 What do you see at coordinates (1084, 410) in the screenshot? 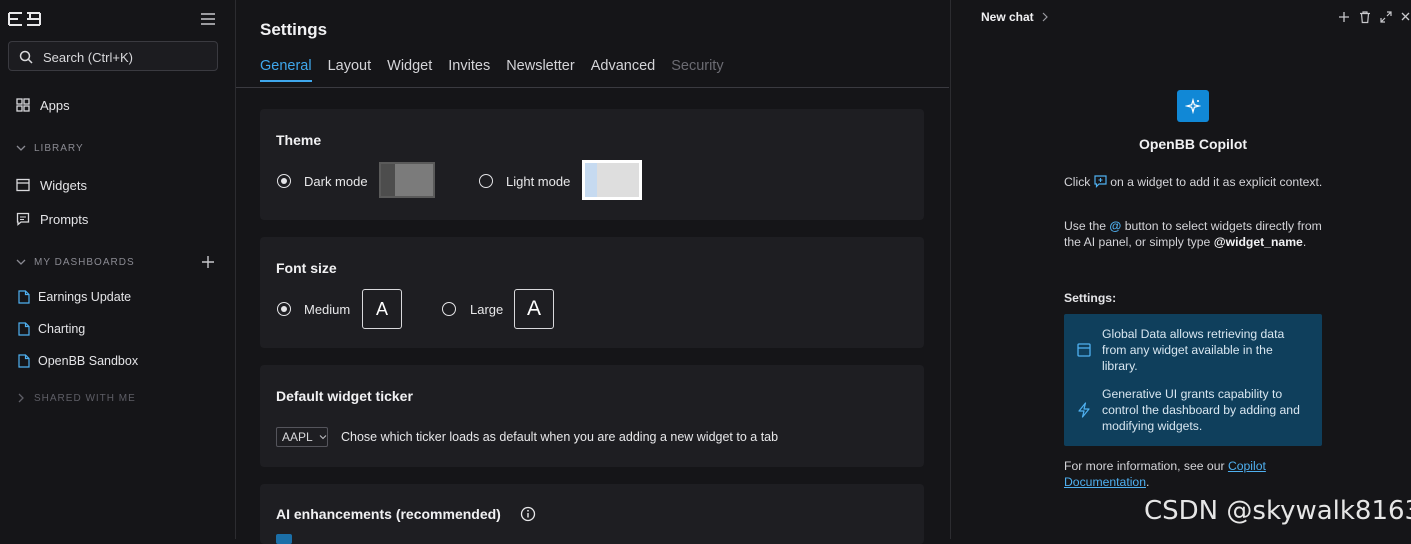
I see `lightning-icon` at bounding box center [1084, 410].